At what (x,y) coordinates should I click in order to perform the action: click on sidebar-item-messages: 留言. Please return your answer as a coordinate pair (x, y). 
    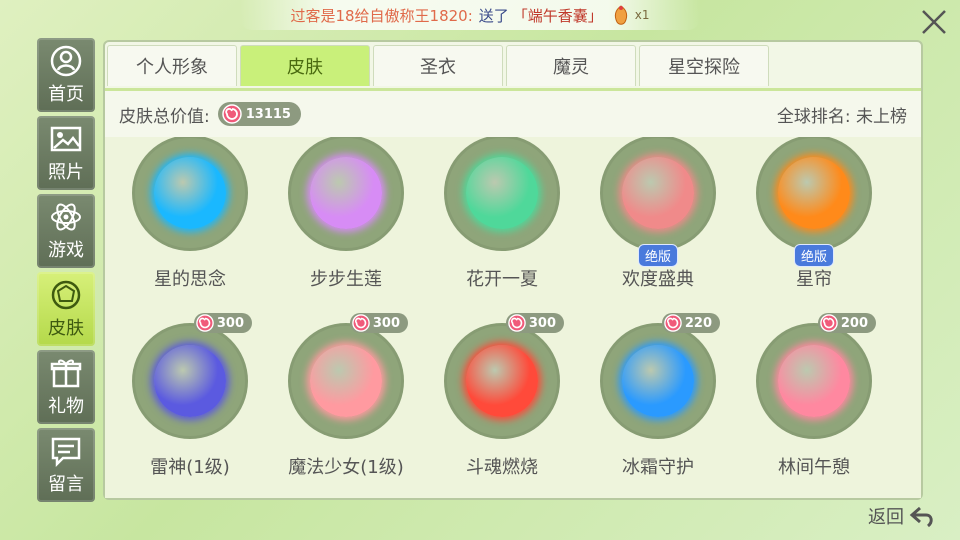
    Looking at the image, I should click on (66, 465).